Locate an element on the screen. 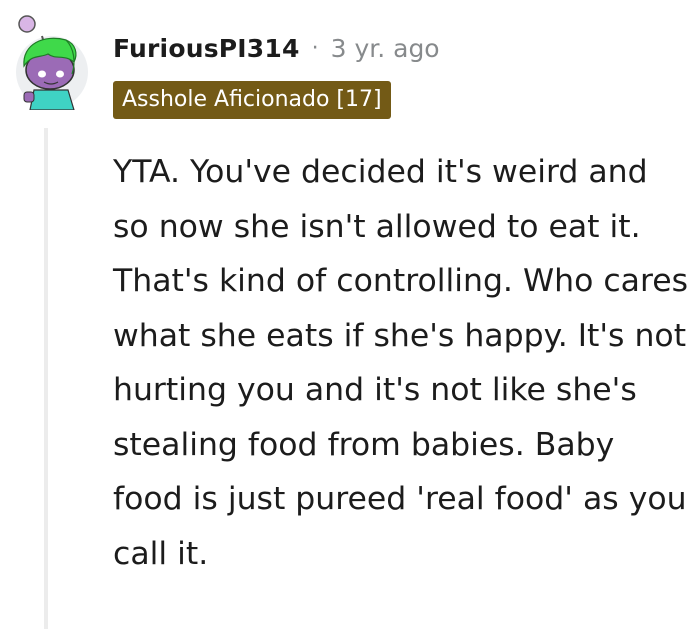 Image resolution: width=700 pixels, height=629 pixels. user-flair: Asshole Aficionado [17] is located at coordinates (252, 100).